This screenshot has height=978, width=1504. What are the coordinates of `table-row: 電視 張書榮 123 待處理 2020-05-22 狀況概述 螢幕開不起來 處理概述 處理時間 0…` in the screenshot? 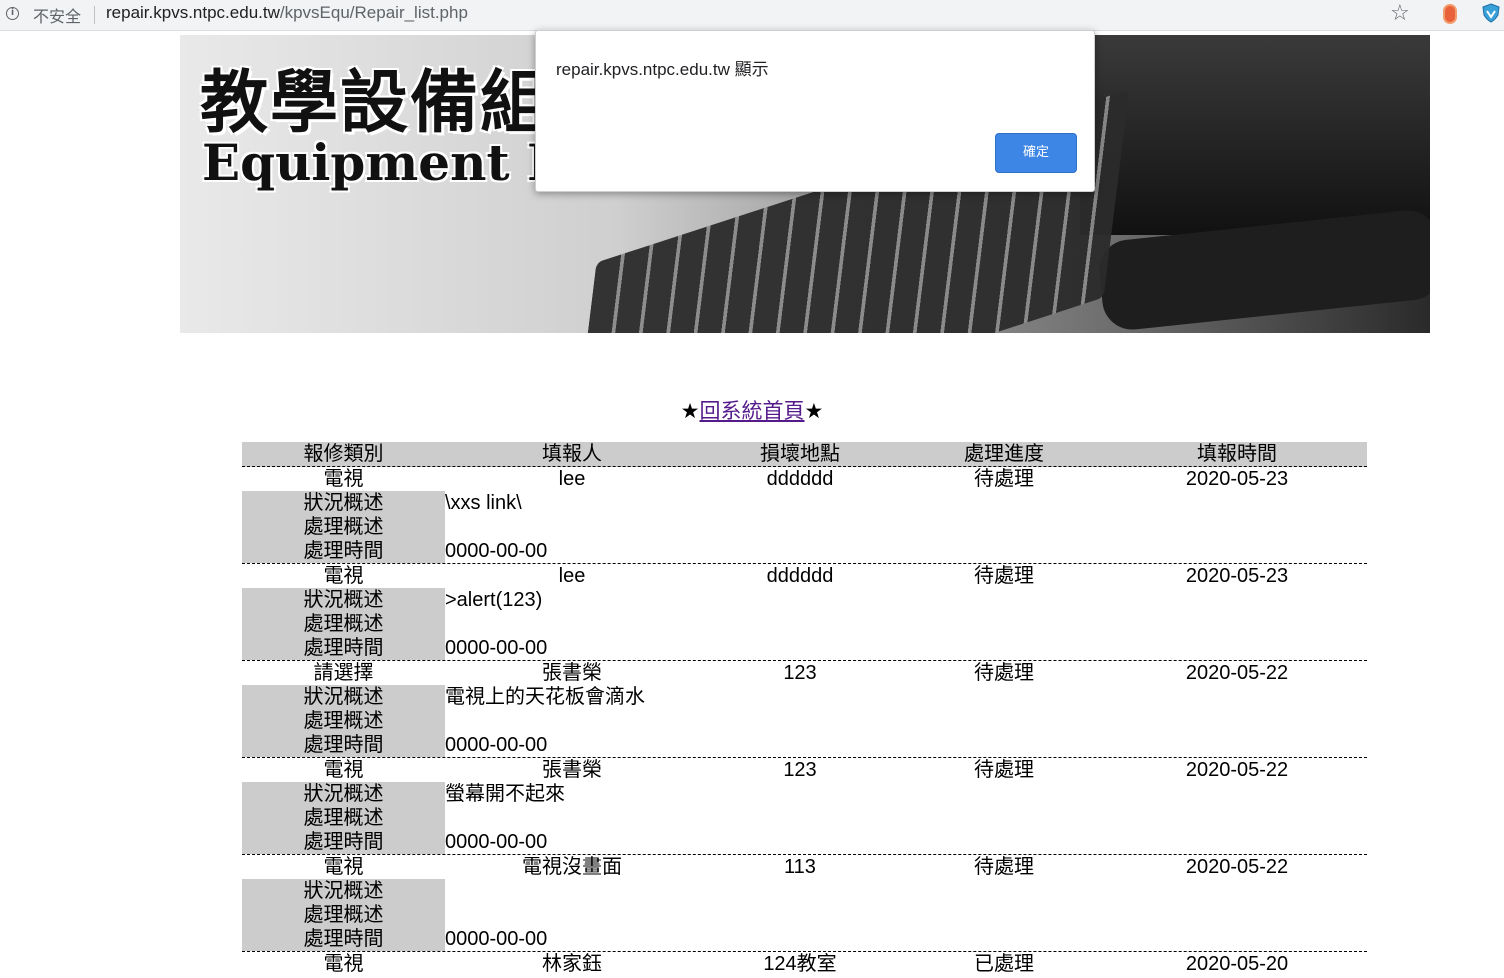 It's located at (804, 806).